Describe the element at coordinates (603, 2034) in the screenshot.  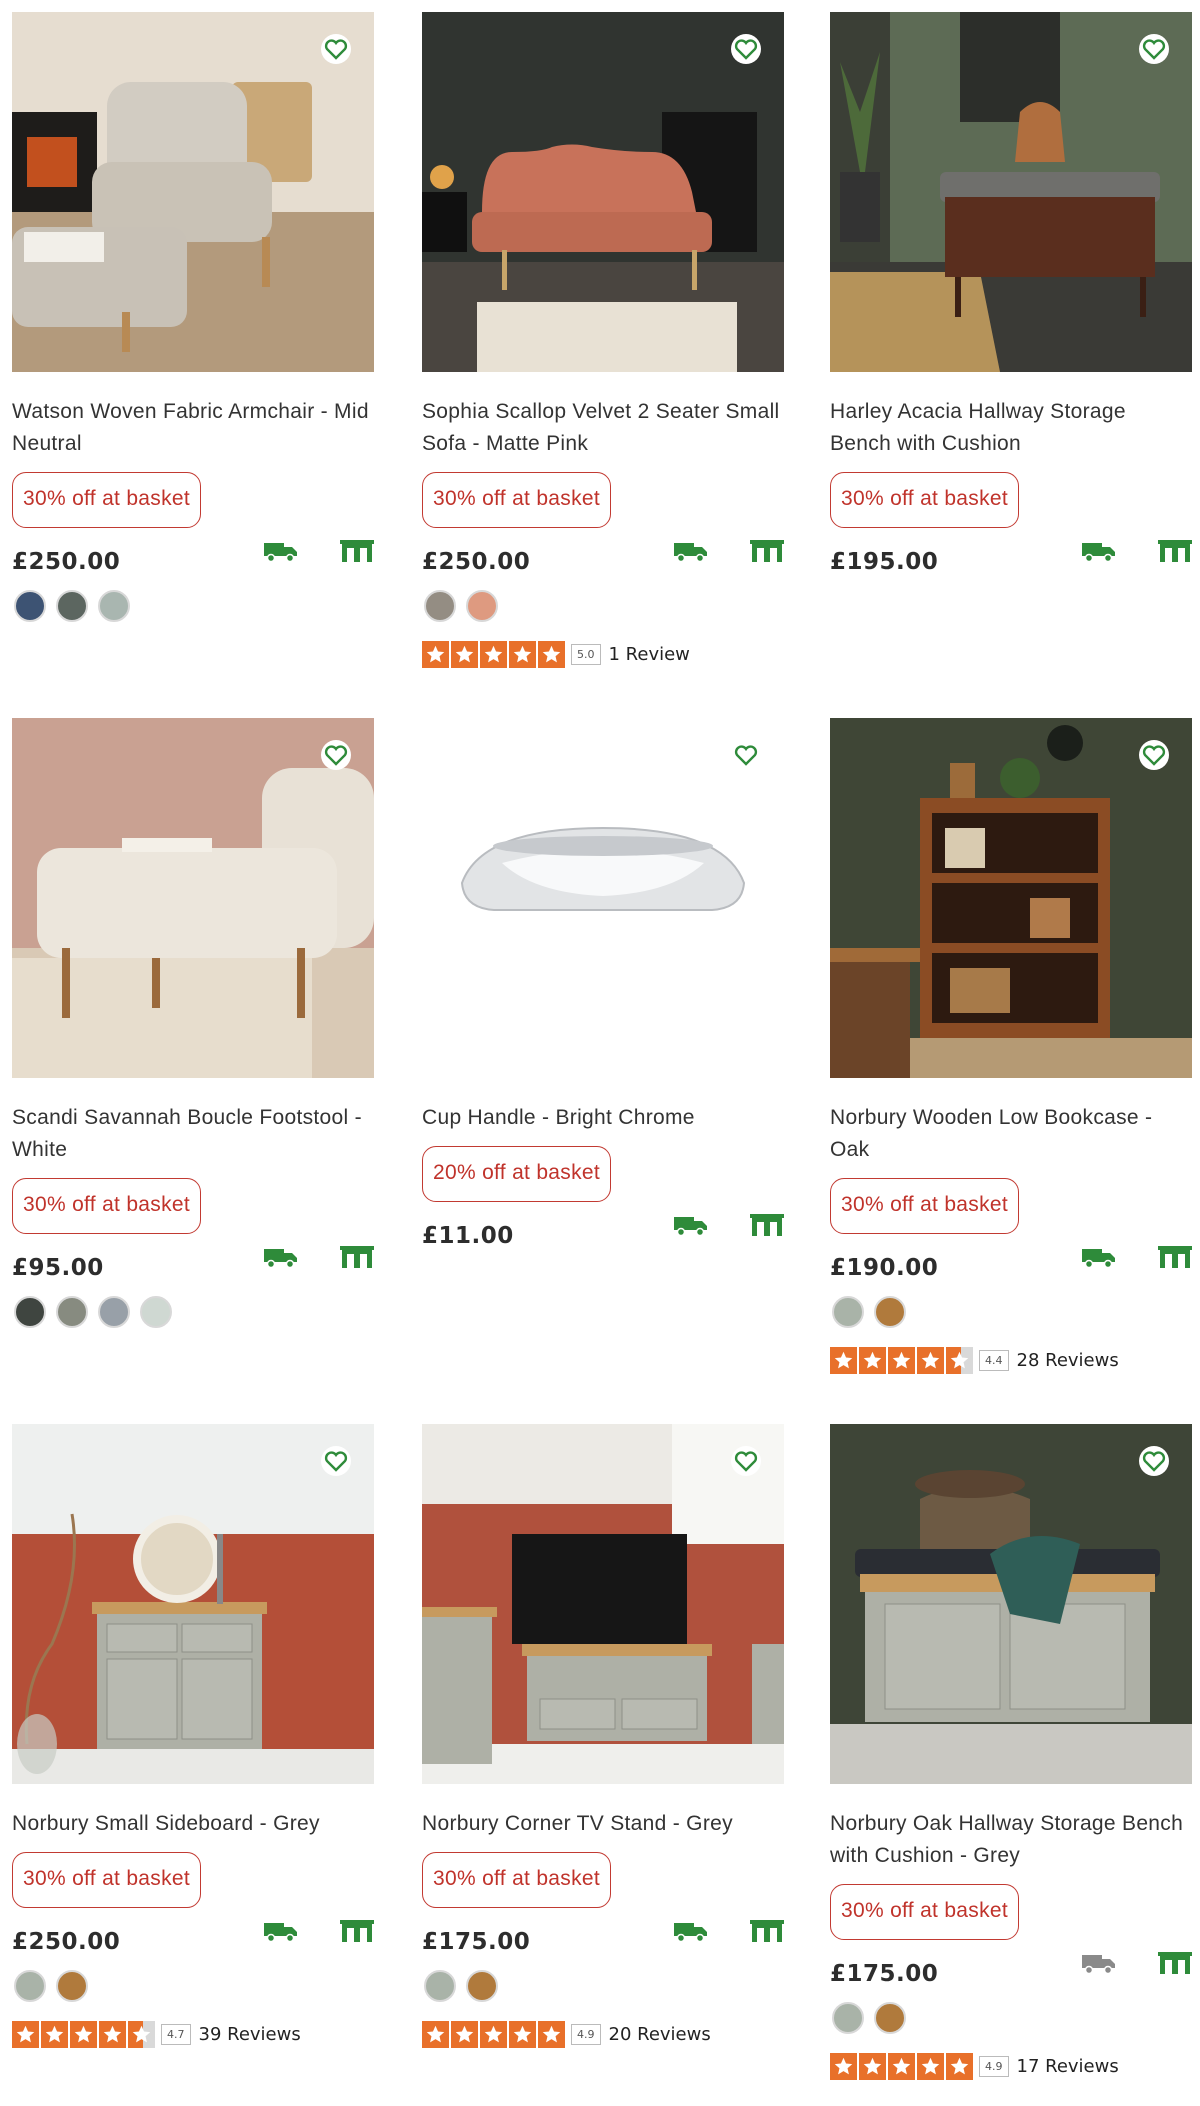
I see `rating-row: 4.9 20 Reviews` at that location.